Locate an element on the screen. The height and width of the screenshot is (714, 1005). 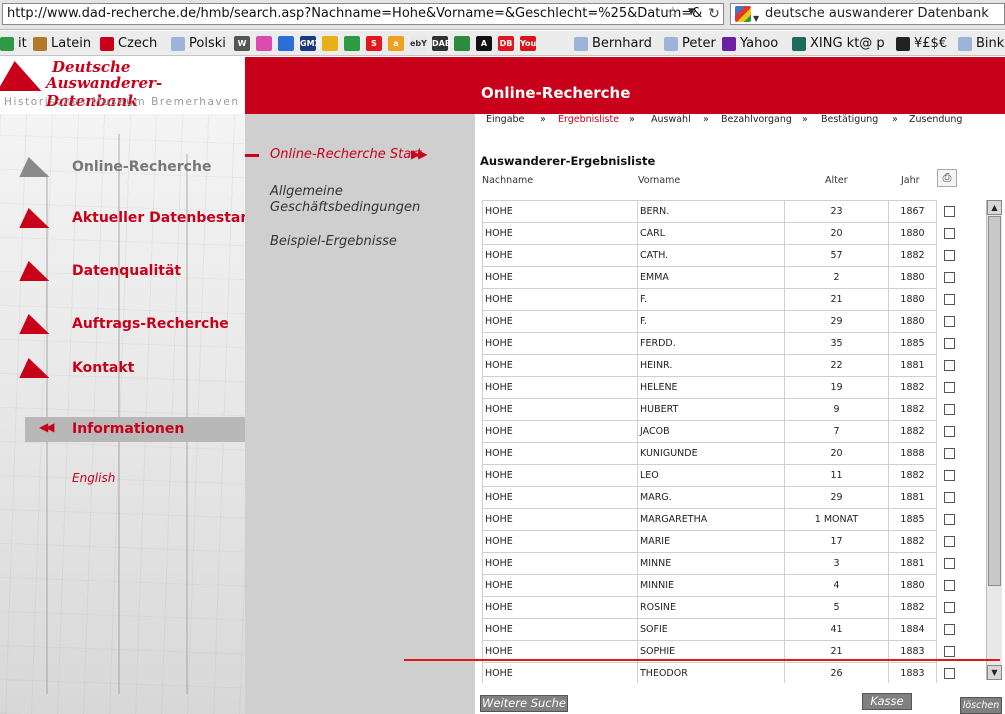
bookmark-yahoo: Yahoo is located at coordinates (750, 44).